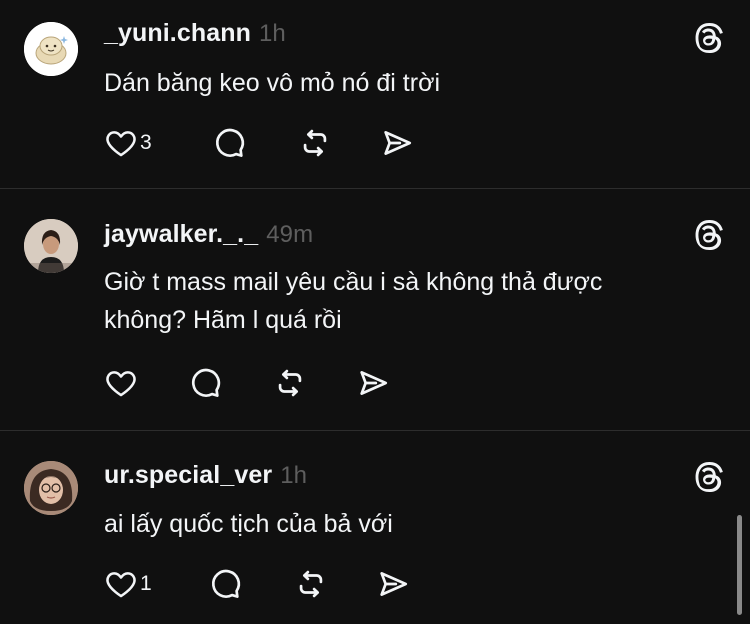 This screenshot has width=750, height=624. I want to click on scrollbar, so click(739, 565).